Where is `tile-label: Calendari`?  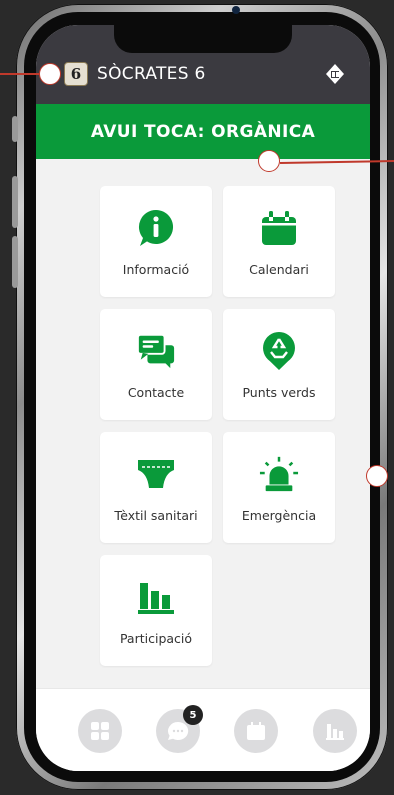 tile-label: Calendari is located at coordinates (279, 269).